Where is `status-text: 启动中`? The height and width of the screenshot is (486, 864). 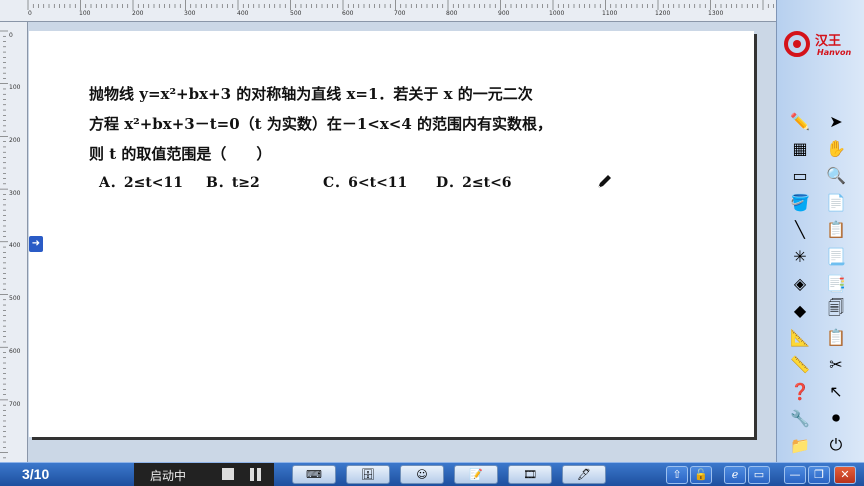
status-text: 启动中 is located at coordinates (168, 476).